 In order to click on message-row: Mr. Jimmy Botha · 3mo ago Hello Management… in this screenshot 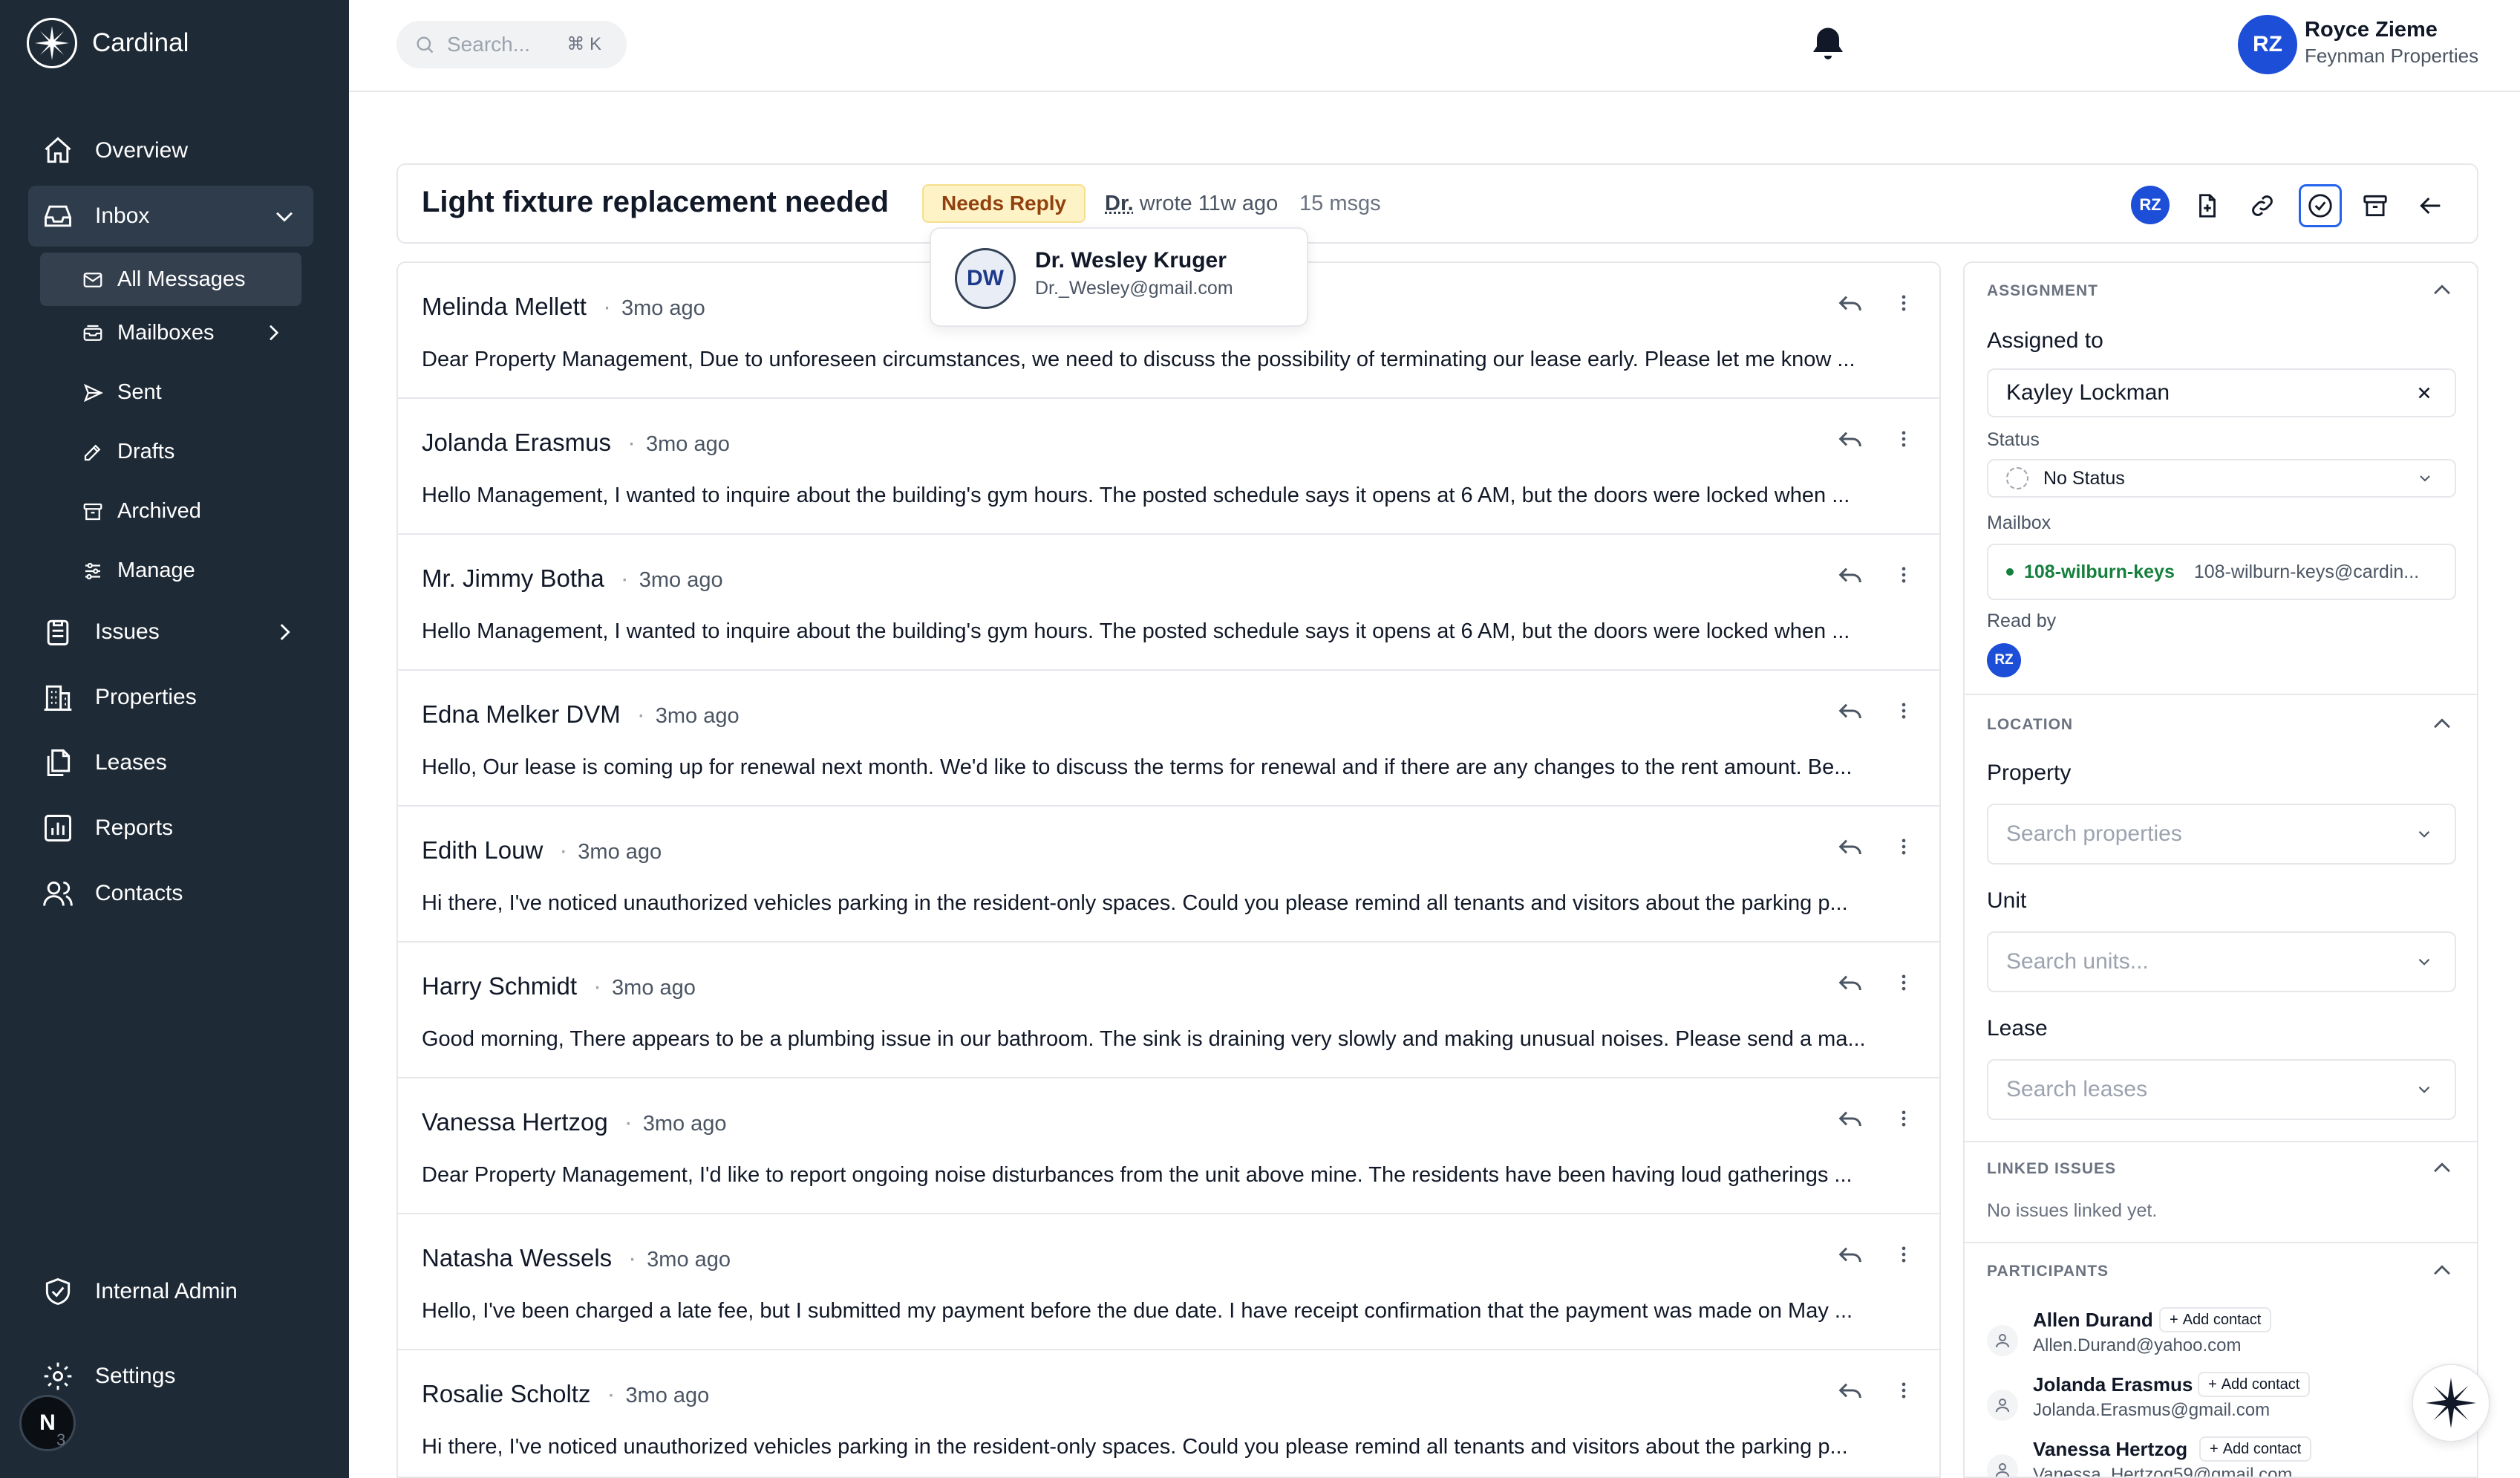, I will do `click(1169, 603)`.